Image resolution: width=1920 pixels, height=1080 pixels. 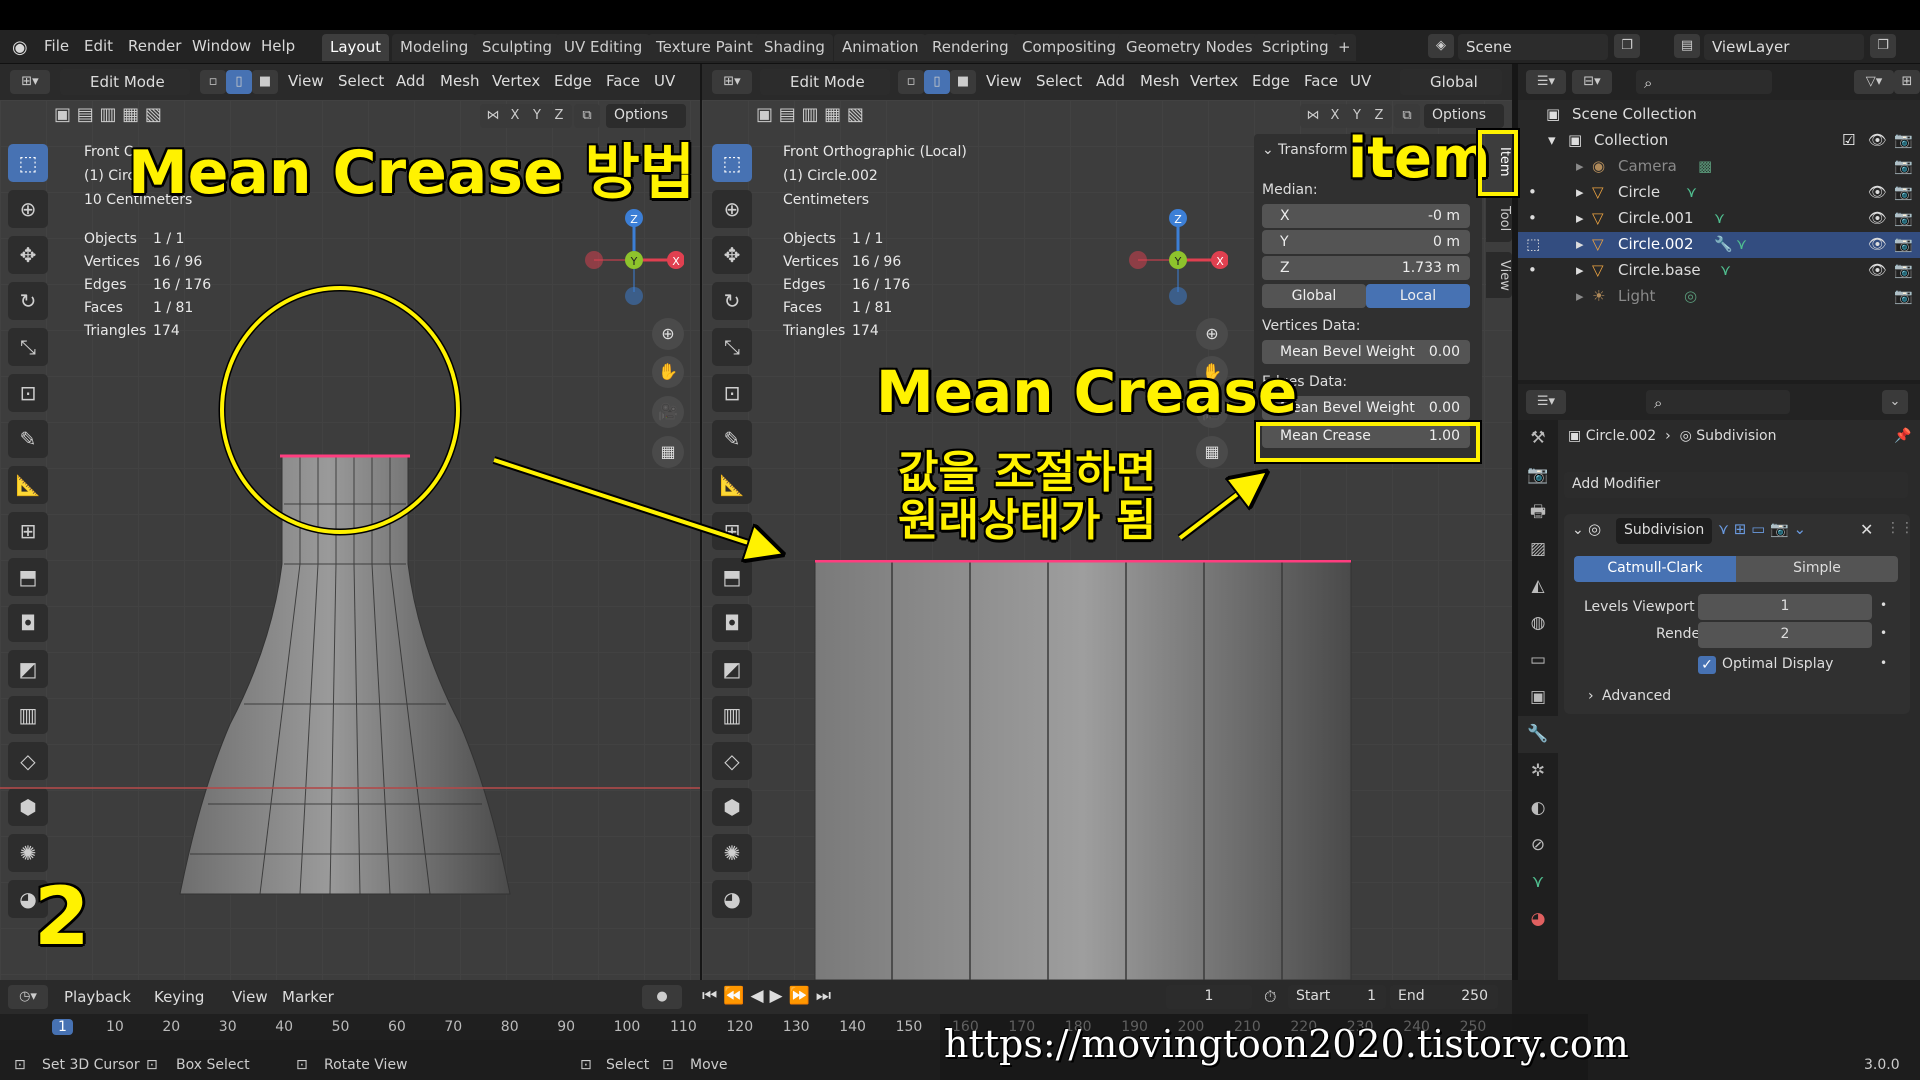 What do you see at coordinates (340, 410) in the screenshot?
I see `annotation-circle` at bounding box center [340, 410].